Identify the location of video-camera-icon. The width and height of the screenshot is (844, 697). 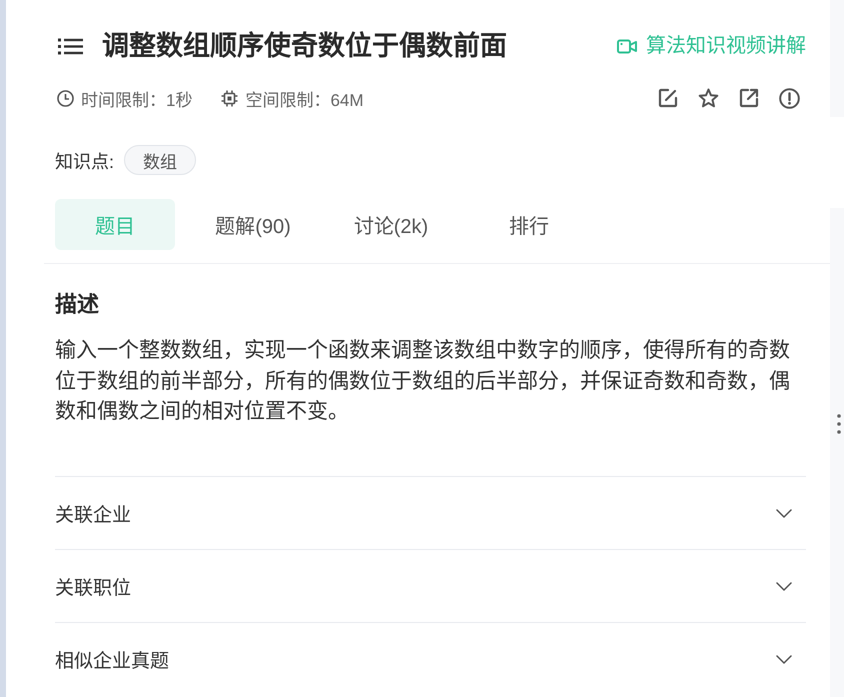
(627, 46).